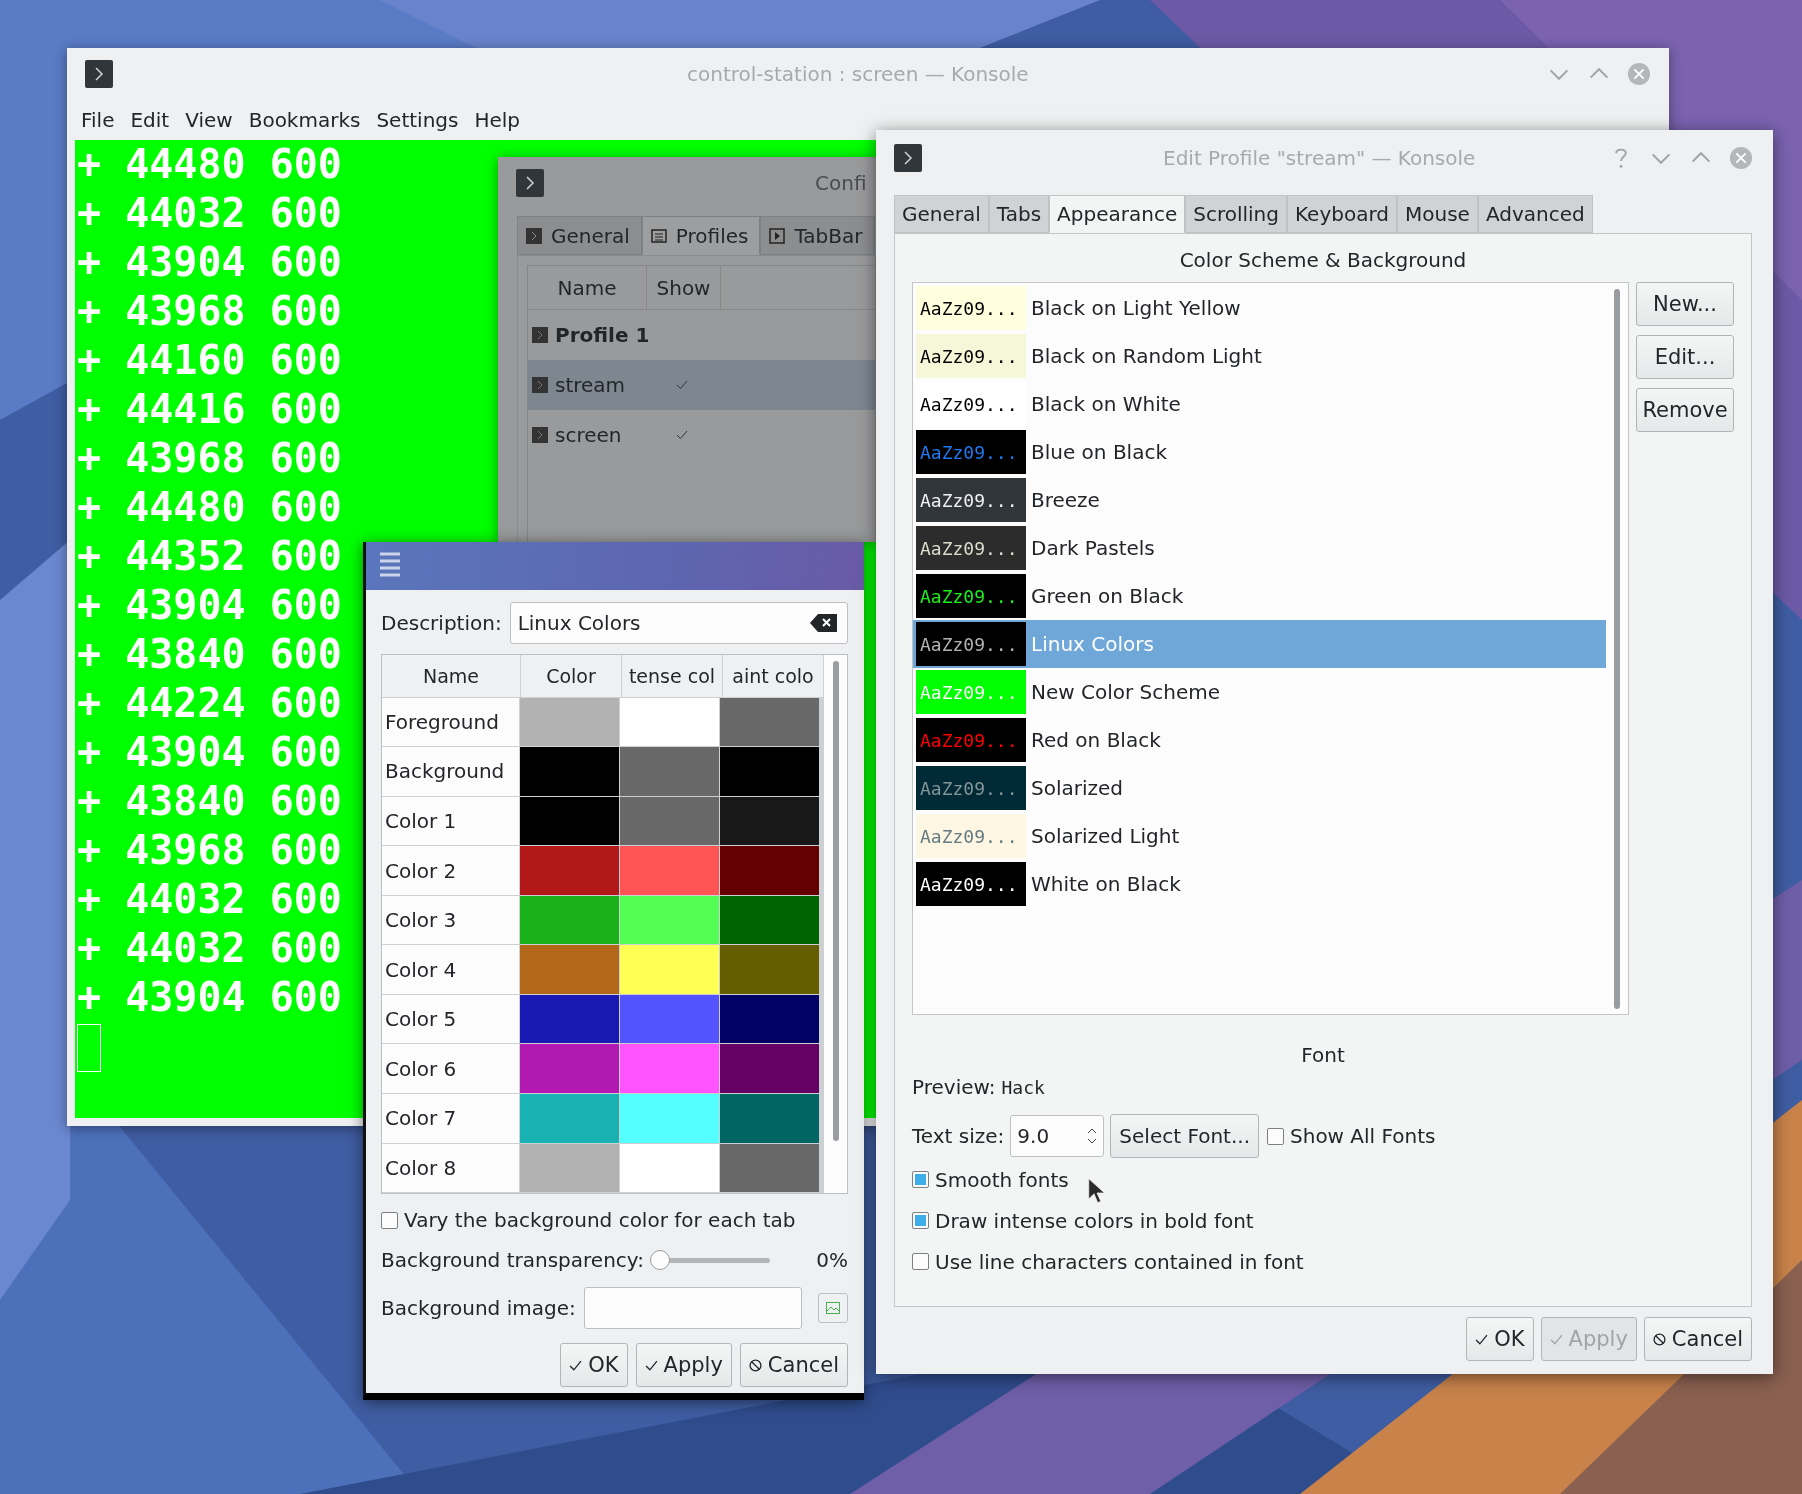  I want to click on scheme-item: AaZz09... Green on Black, so click(1259, 596).